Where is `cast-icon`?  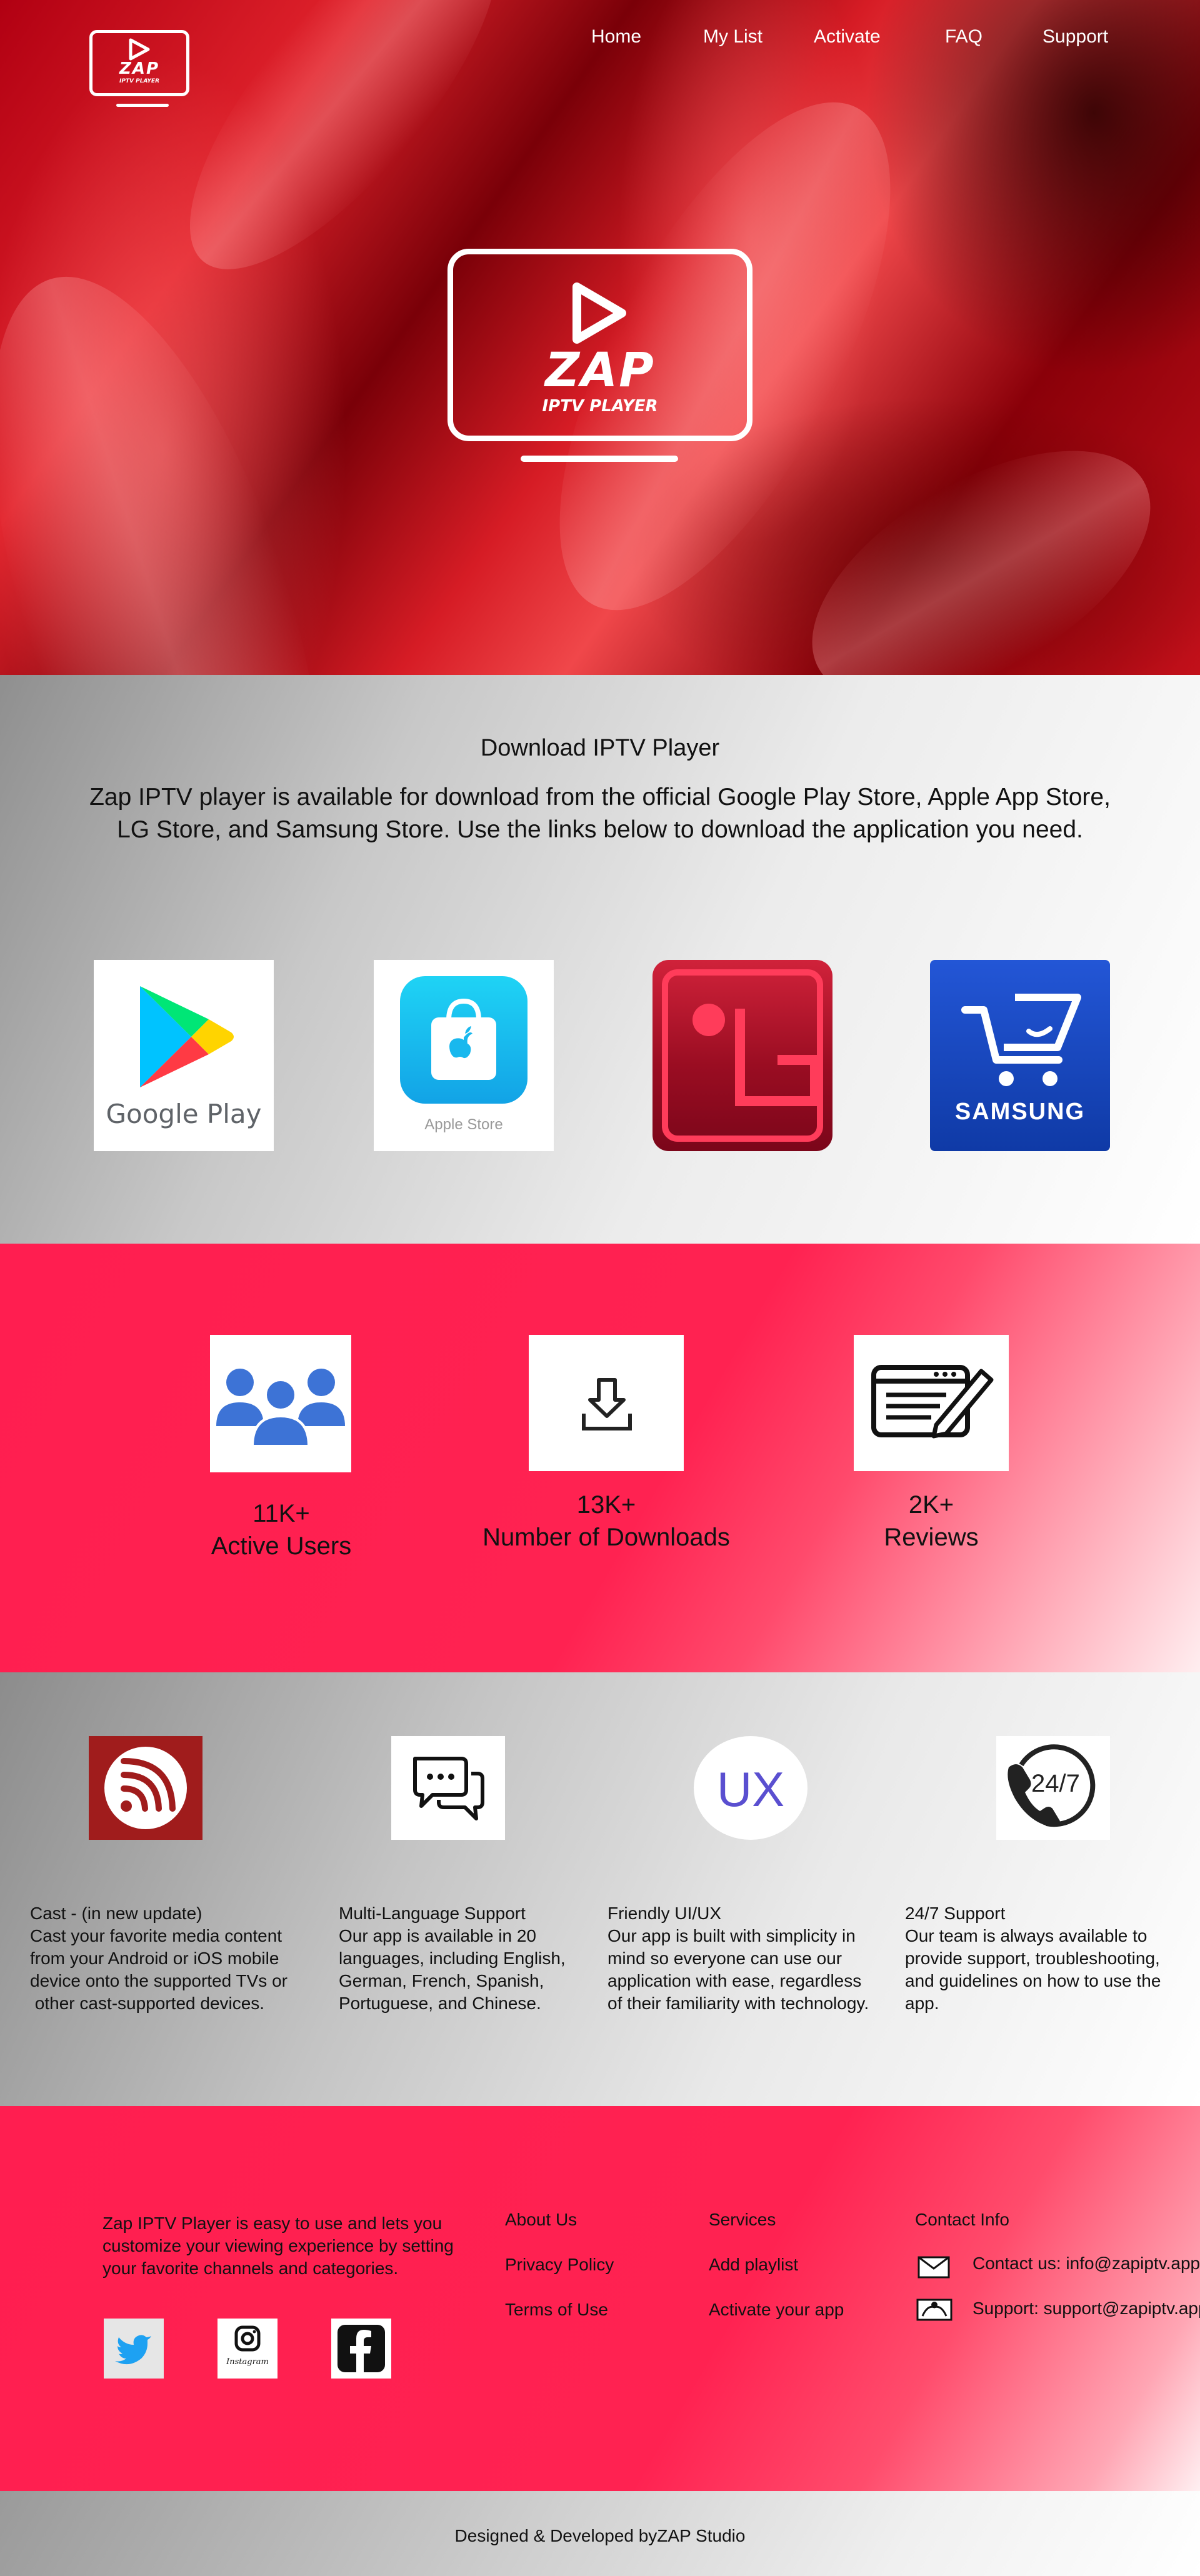
cast-icon is located at coordinates (145, 1788).